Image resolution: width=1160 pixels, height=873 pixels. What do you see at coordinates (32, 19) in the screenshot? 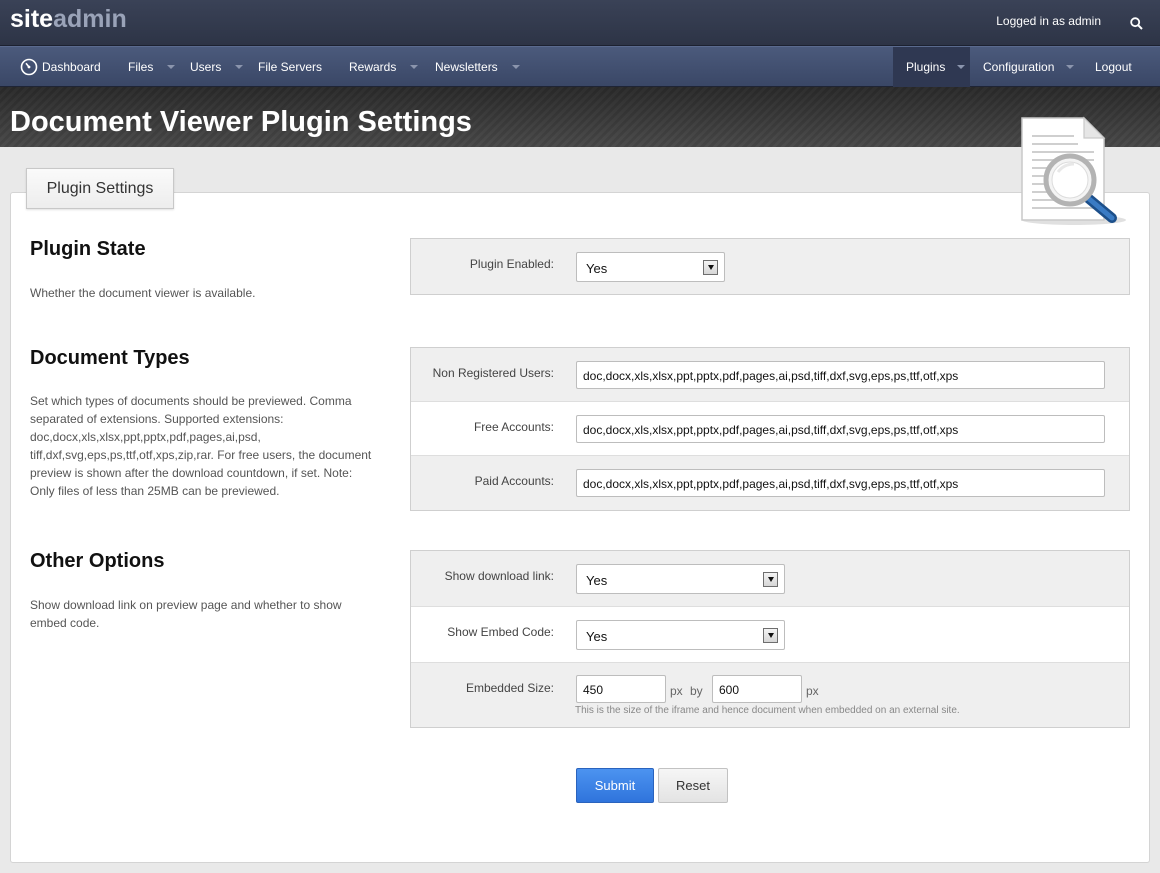
I see `logo-primary: site` at bounding box center [32, 19].